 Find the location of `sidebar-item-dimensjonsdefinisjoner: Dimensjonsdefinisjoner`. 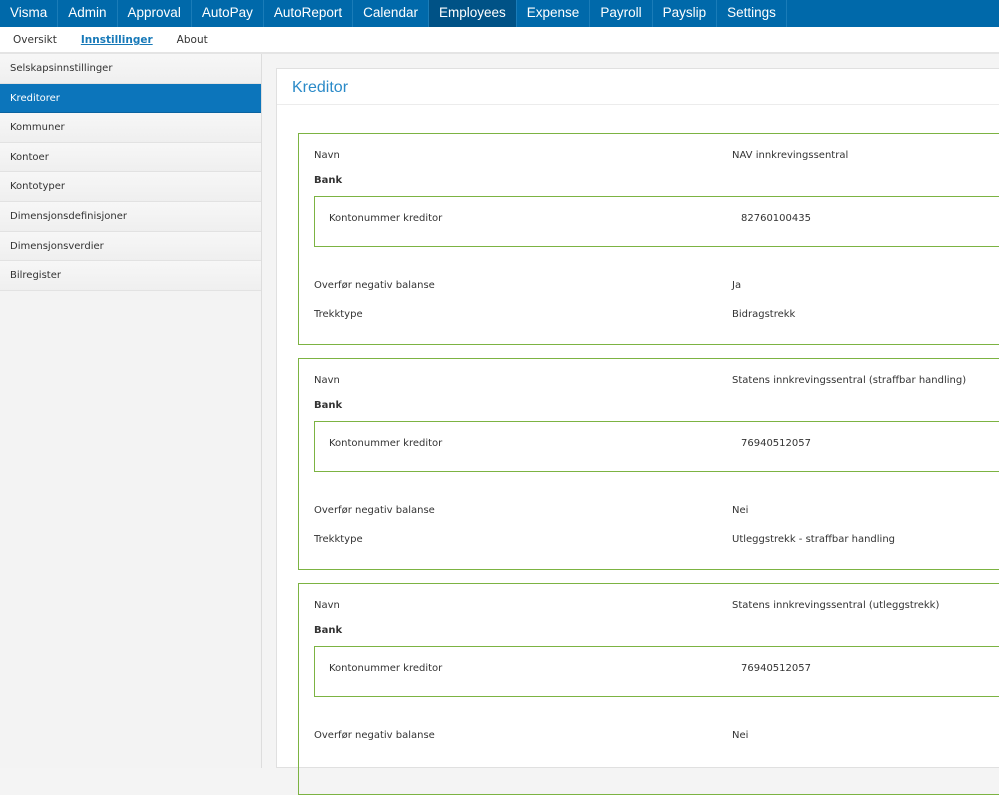

sidebar-item-dimensjonsdefinisjoner: Dimensjonsdefinisjoner is located at coordinates (130, 216).